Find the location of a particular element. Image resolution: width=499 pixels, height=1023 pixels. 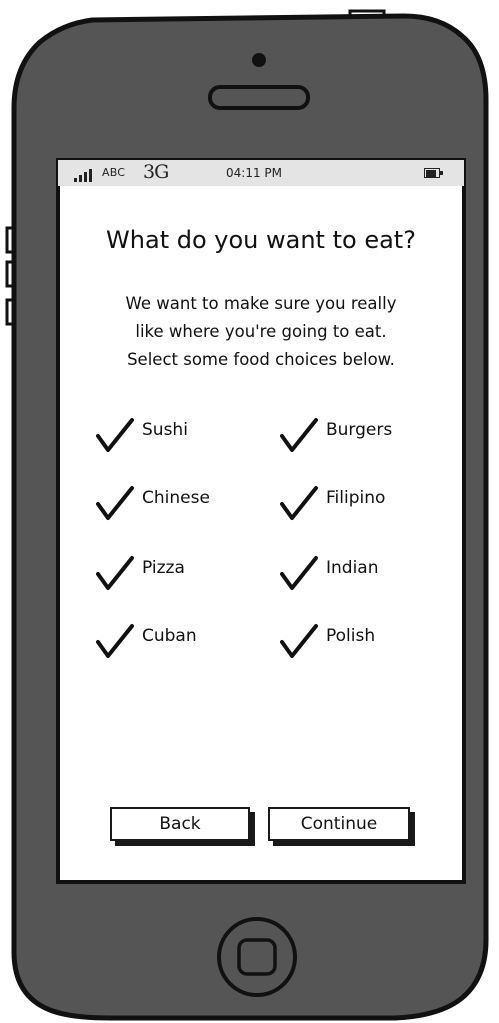

choice-pizza: Pizza is located at coordinates (186, 572).